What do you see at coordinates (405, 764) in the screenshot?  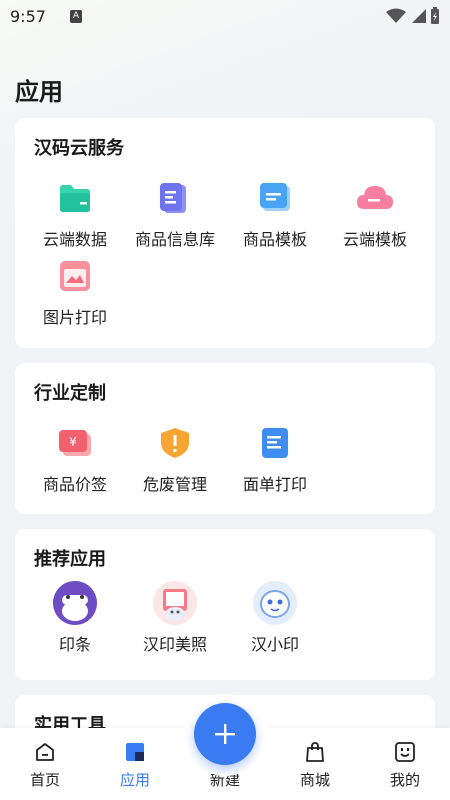 I see `tab-mine: 我的` at bounding box center [405, 764].